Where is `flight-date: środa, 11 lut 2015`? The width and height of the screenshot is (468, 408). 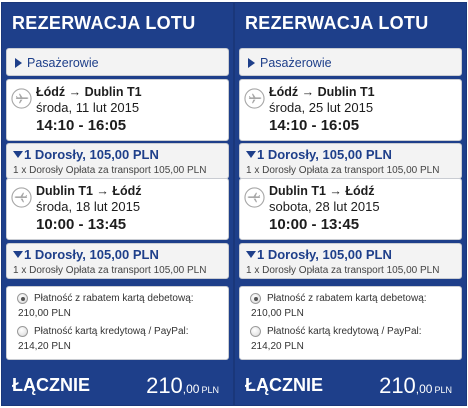 flight-date: środa, 11 lut 2015 is located at coordinates (88, 107).